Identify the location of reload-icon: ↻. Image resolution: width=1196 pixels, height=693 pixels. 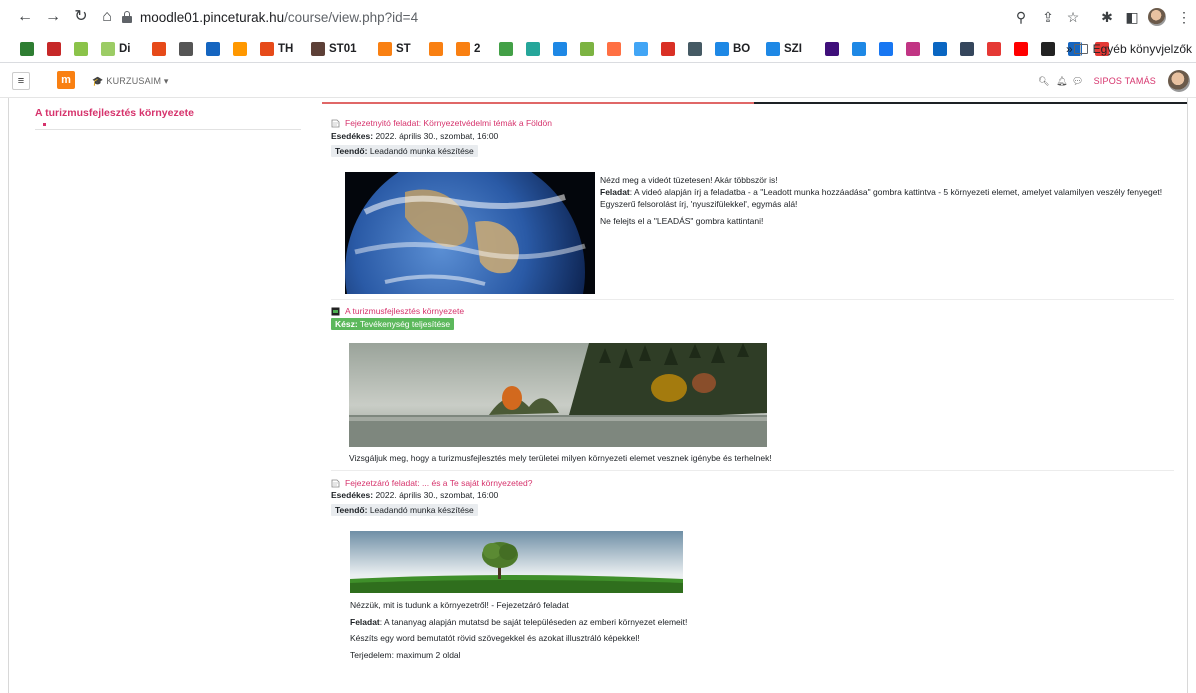
(81, 17).